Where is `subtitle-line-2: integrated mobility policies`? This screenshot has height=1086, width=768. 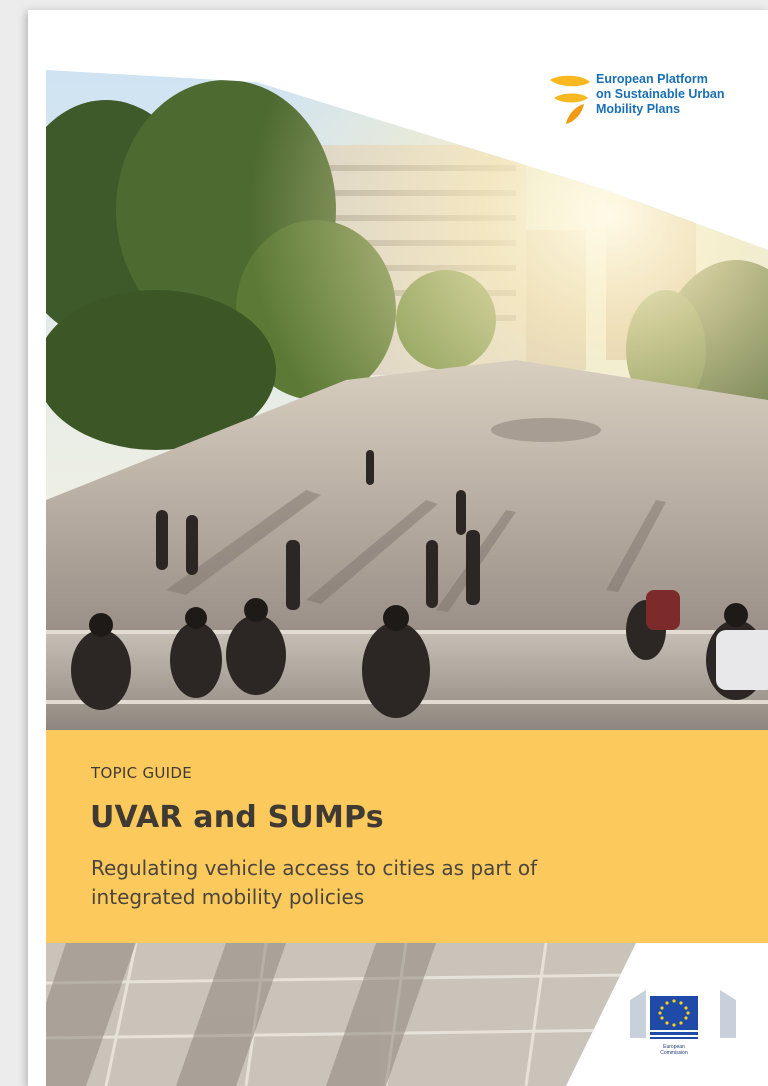 subtitle-line-2: integrated mobility policies is located at coordinates (228, 897).